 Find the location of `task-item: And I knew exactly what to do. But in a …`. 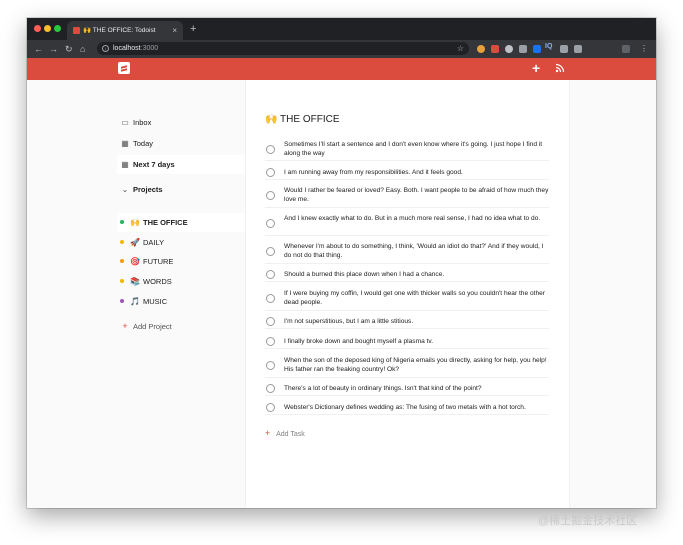

task-item: And I knew exactly what to do. But in a … is located at coordinates (407, 225).